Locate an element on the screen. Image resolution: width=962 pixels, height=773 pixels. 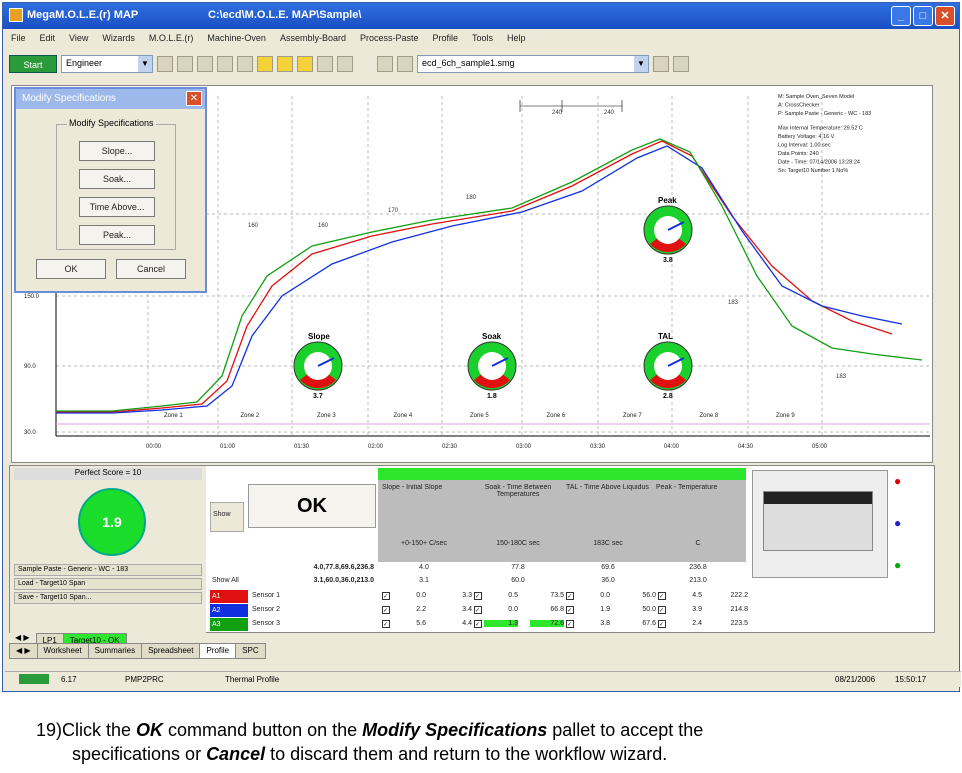
gauge-value: 3.8 is located at coordinates (668, 260).